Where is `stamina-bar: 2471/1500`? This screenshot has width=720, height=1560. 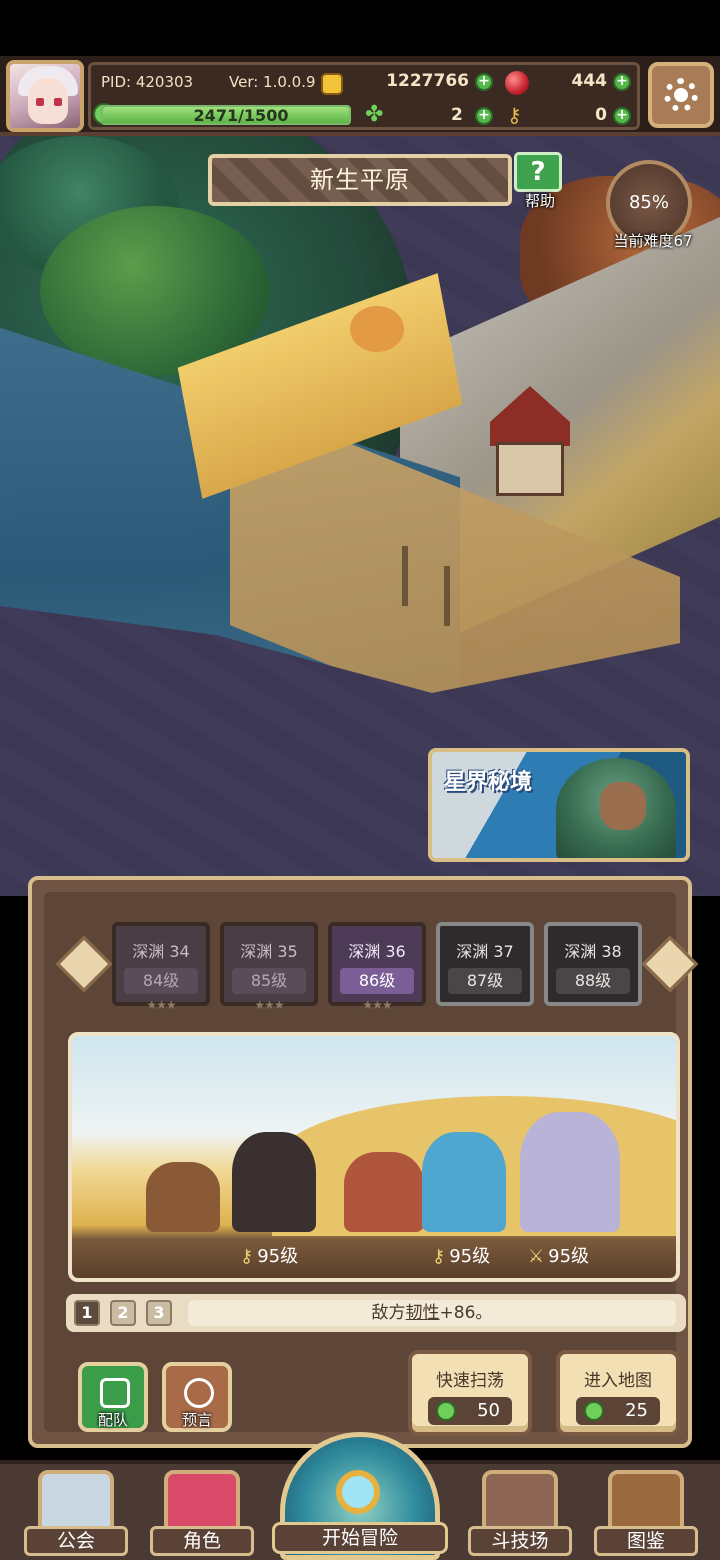
stamina-bar: 2471/1500 is located at coordinates (226, 115).